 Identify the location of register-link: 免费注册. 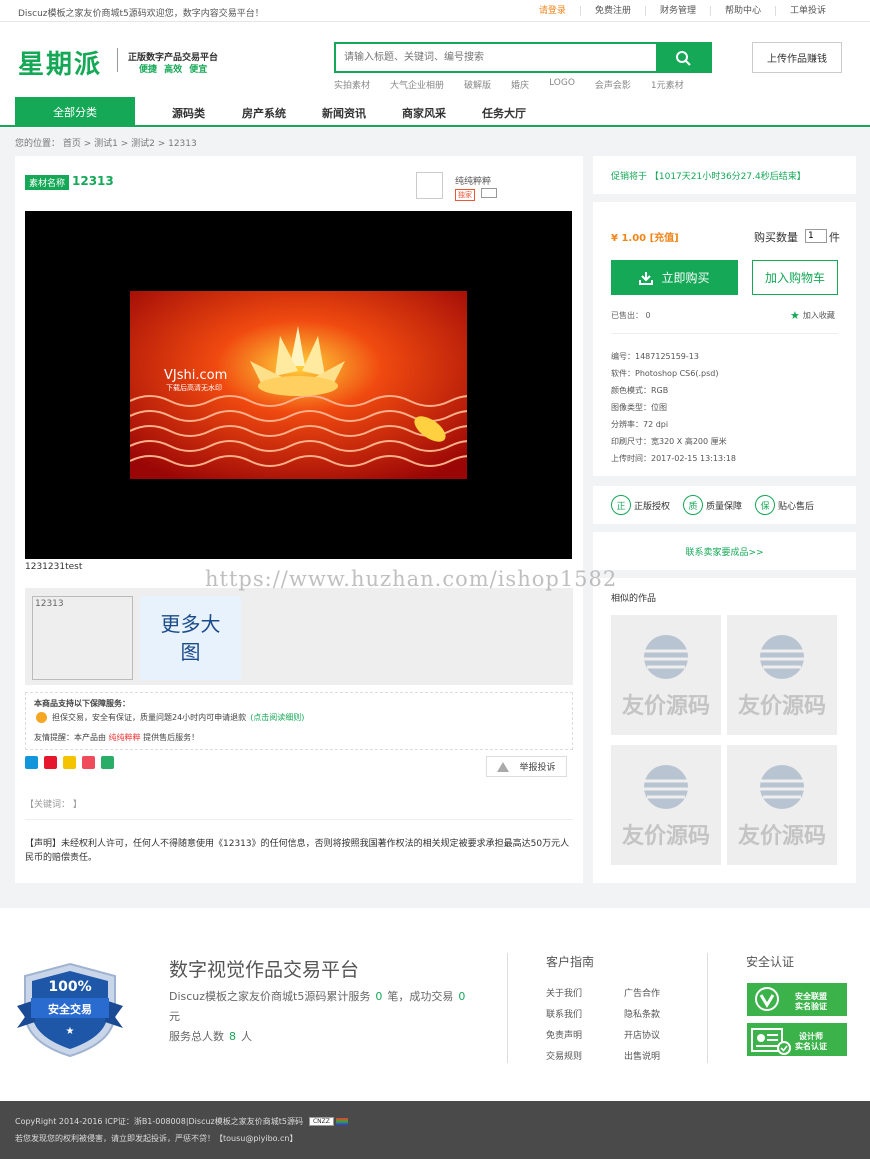
(612, 11).